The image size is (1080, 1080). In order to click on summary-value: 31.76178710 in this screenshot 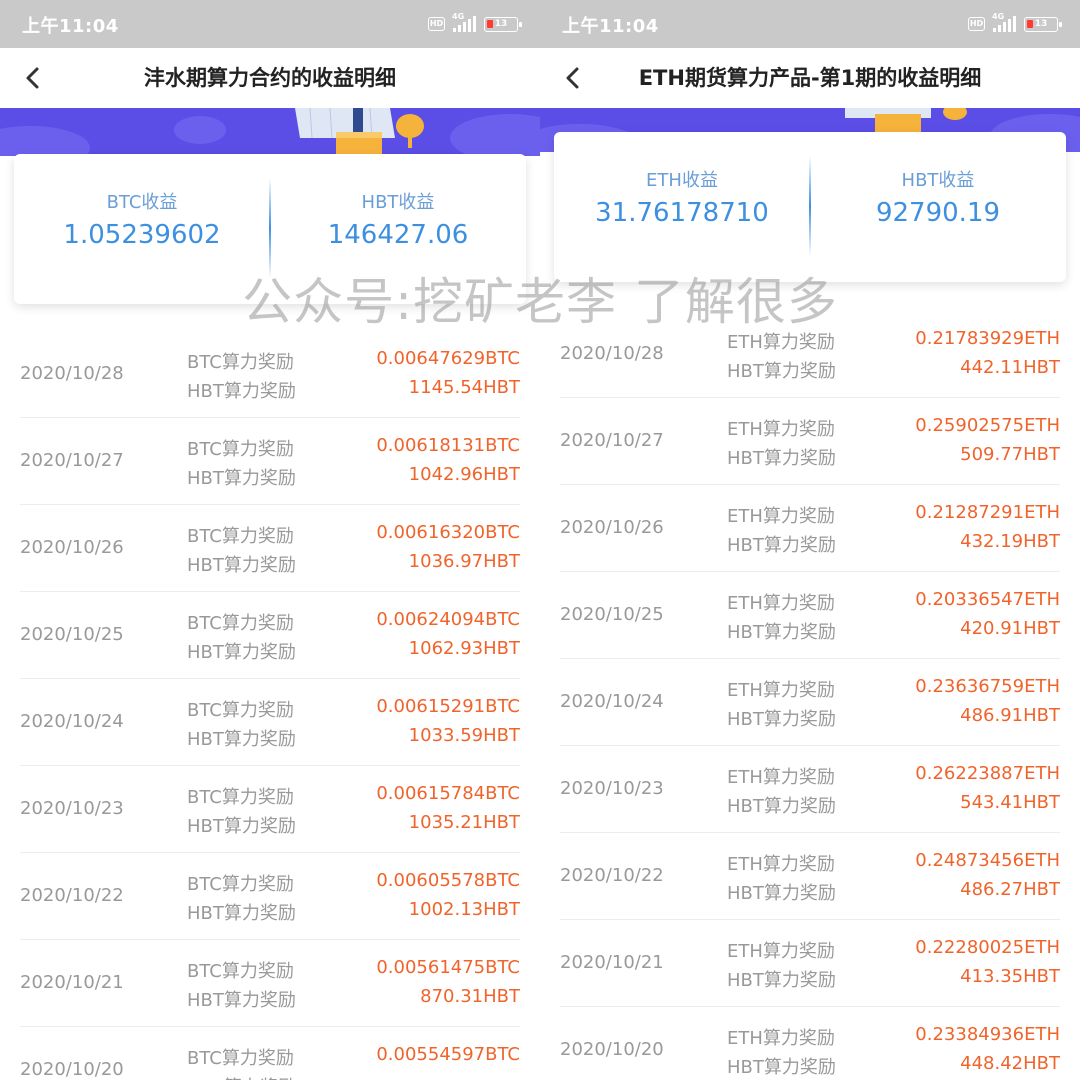, I will do `click(682, 213)`.